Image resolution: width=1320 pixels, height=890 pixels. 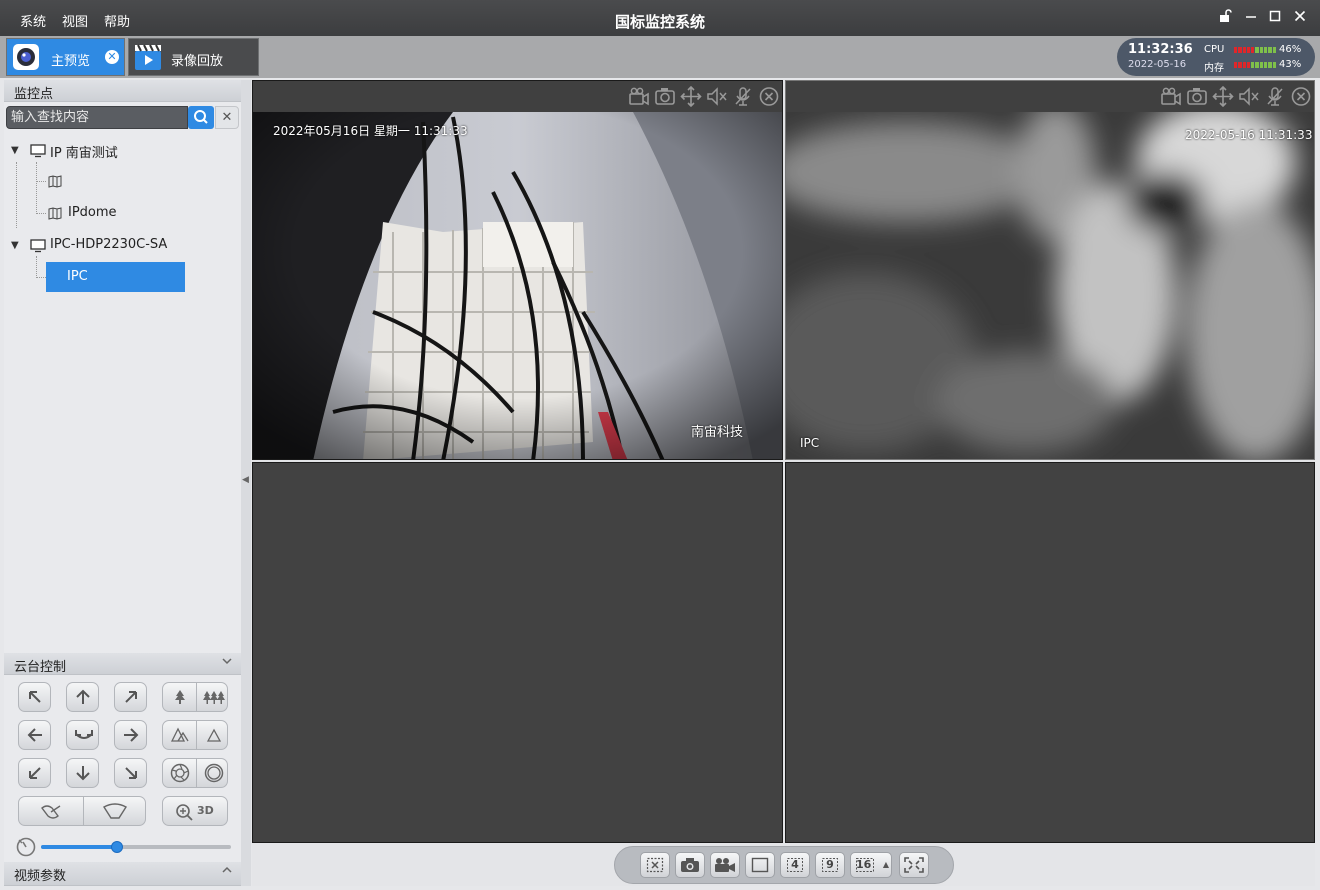 I want to click on fullscreen-button, so click(x=914, y=865).